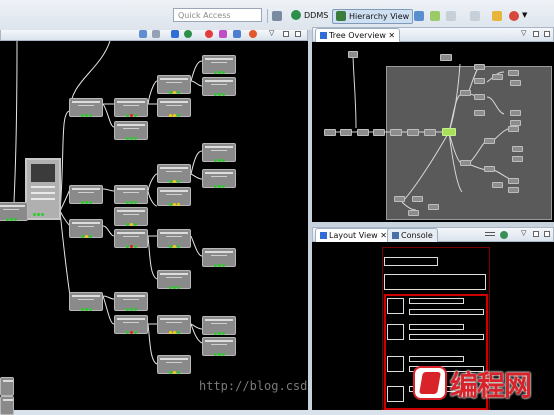 Image resolution: width=554 pixels, height=415 pixels. What do you see at coordinates (379, 16) in the screenshot?
I see `hierarchy-view-label: Hierarchy View` at bounding box center [379, 16].